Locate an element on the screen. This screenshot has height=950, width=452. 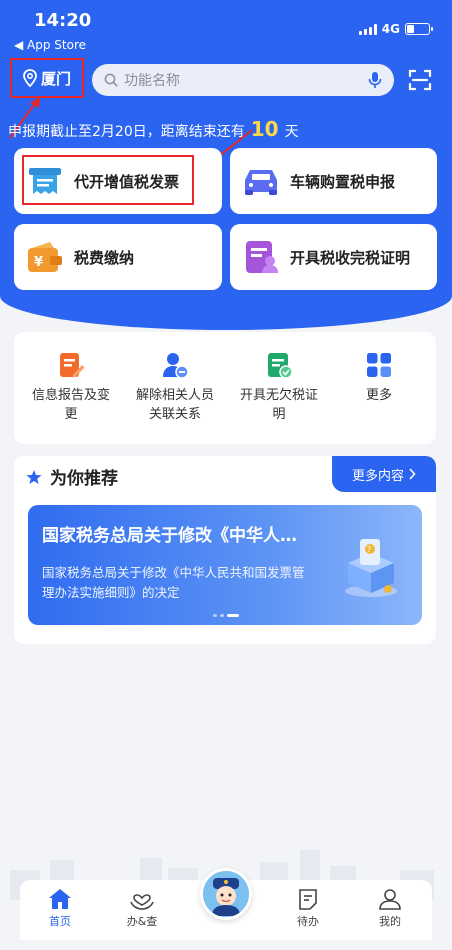
deadline-days: 10 is located at coordinates (264, 129).